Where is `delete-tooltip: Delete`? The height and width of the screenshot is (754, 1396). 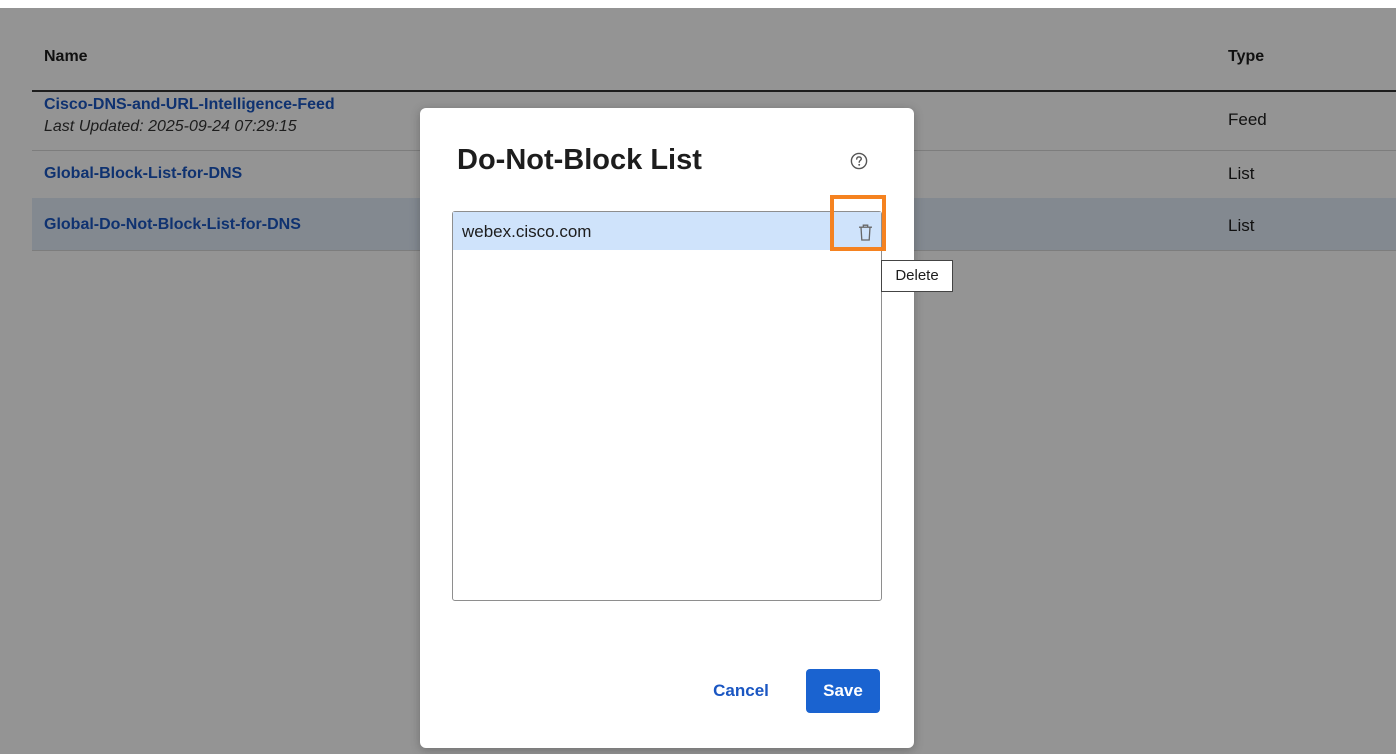 delete-tooltip: Delete is located at coordinates (917, 276).